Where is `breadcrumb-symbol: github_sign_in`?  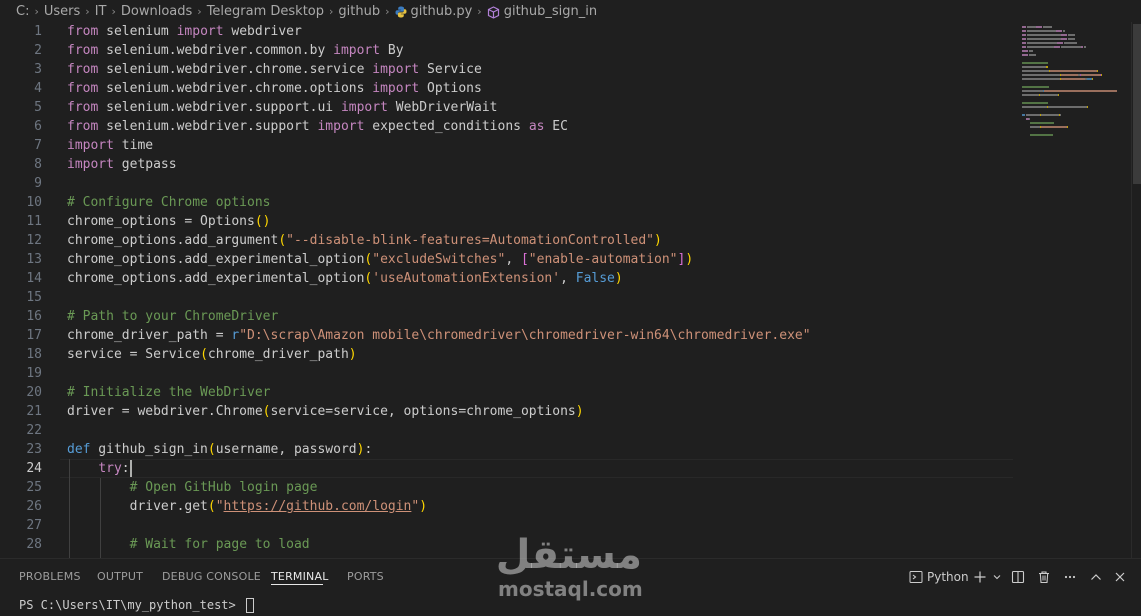 breadcrumb-symbol: github_sign_in is located at coordinates (550, 11).